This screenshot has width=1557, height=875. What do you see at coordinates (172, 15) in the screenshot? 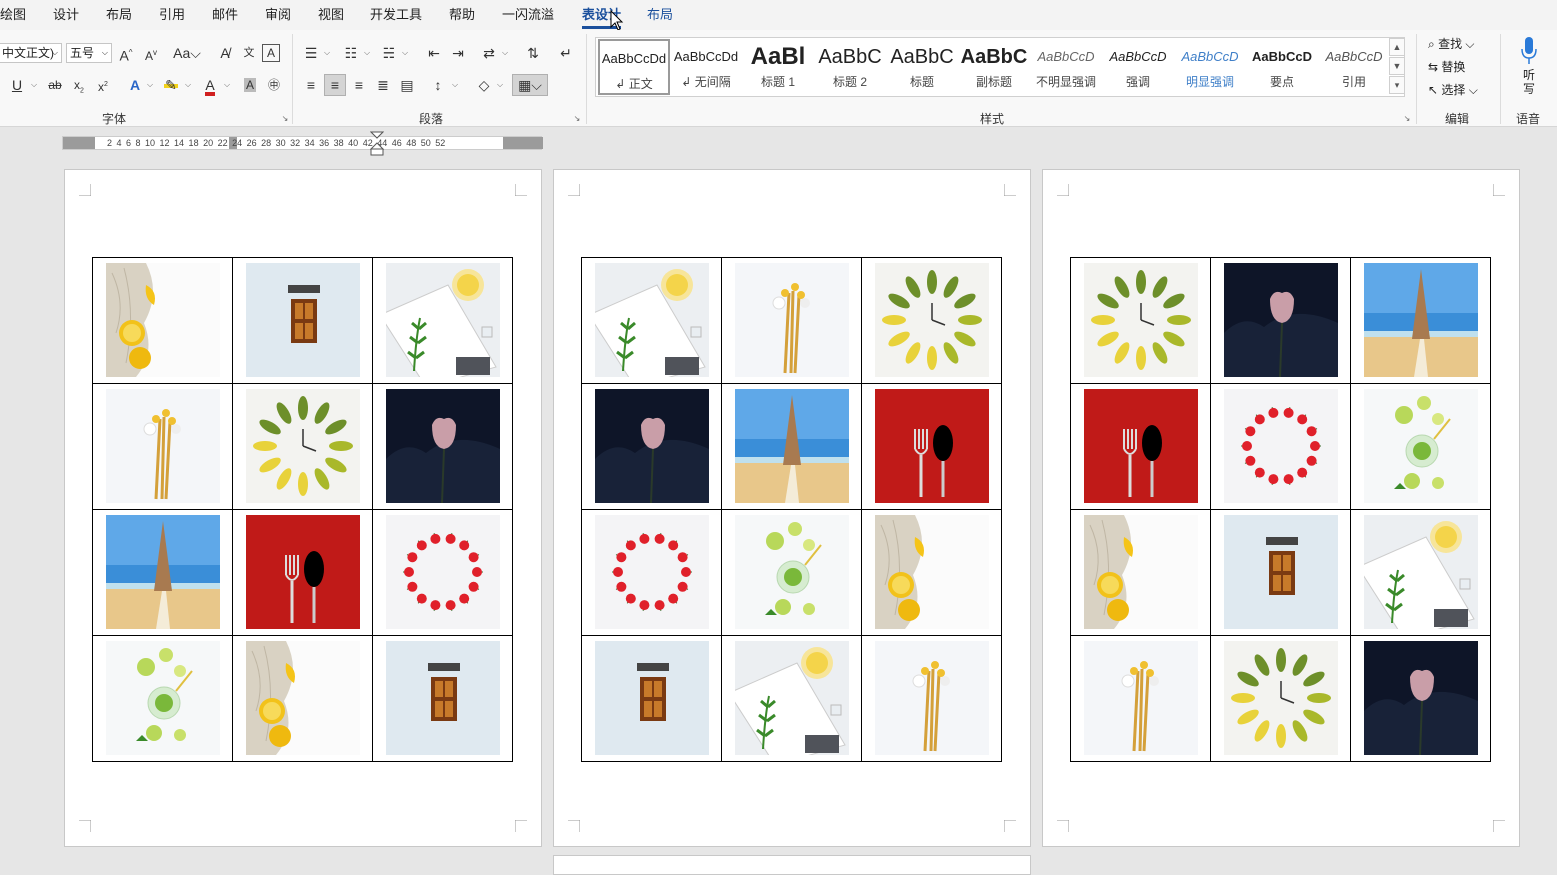
I see `tab-references: 引用` at bounding box center [172, 15].